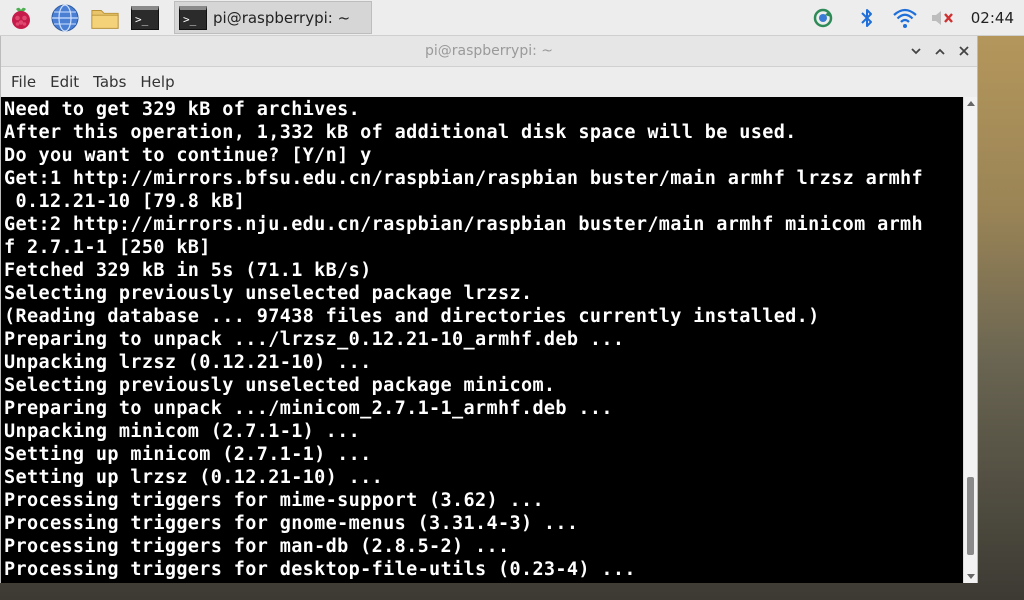  What do you see at coordinates (992, 18) in the screenshot?
I see `clock: 02:44` at bounding box center [992, 18].